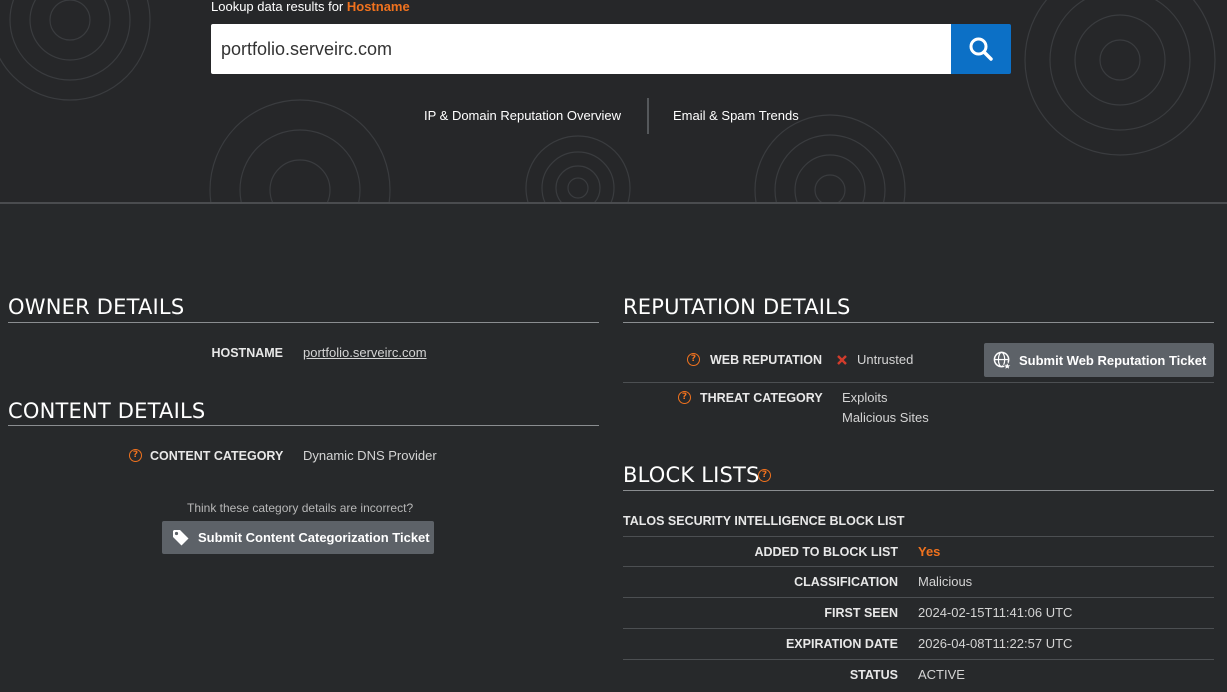 This screenshot has width=1227, height=692. I want to click on nav-divider, so click(648, 116).